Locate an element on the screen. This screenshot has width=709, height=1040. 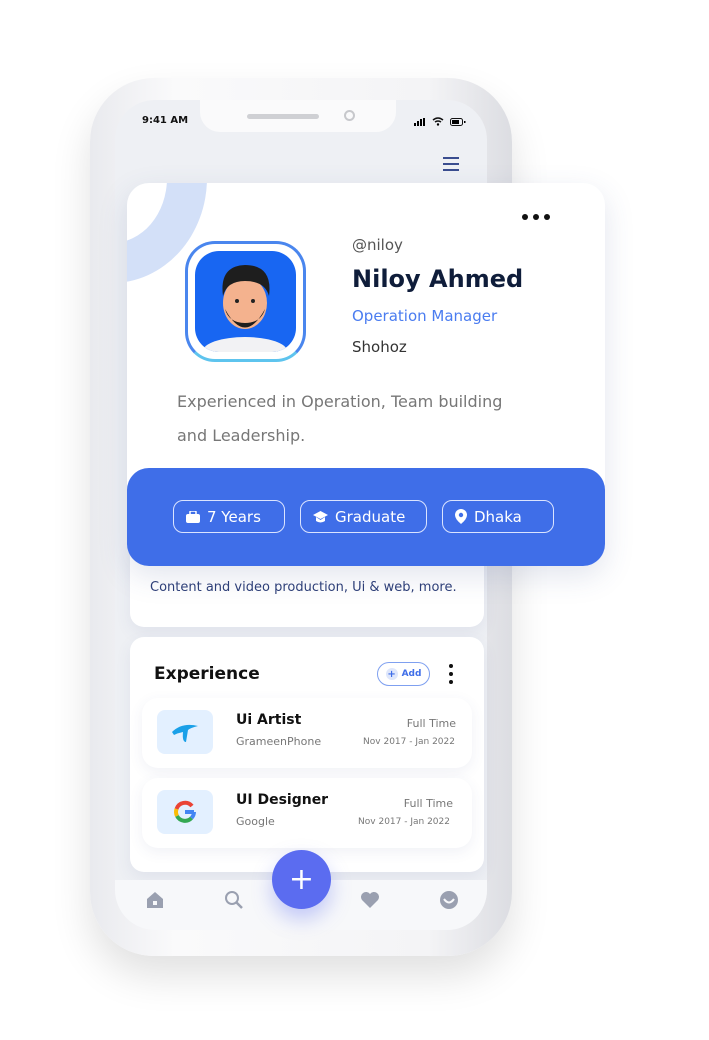
more-options-icon is located at coordinates (536, 217).